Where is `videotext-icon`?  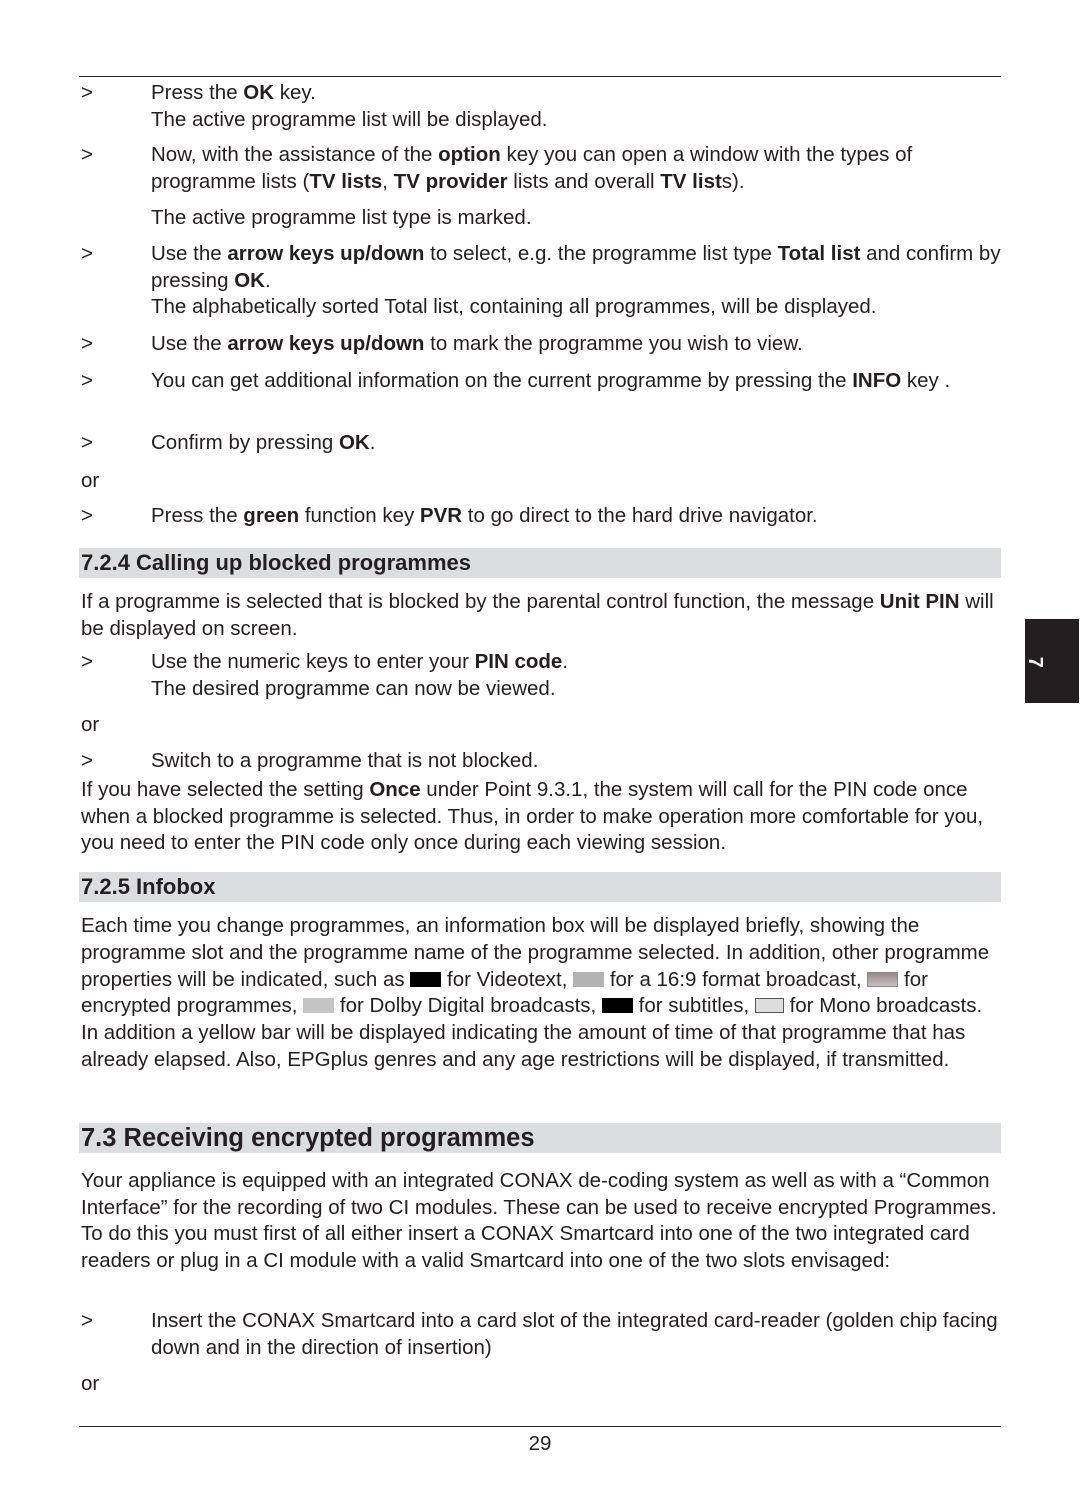 videotext-icon is located at coordinates (426, 979).